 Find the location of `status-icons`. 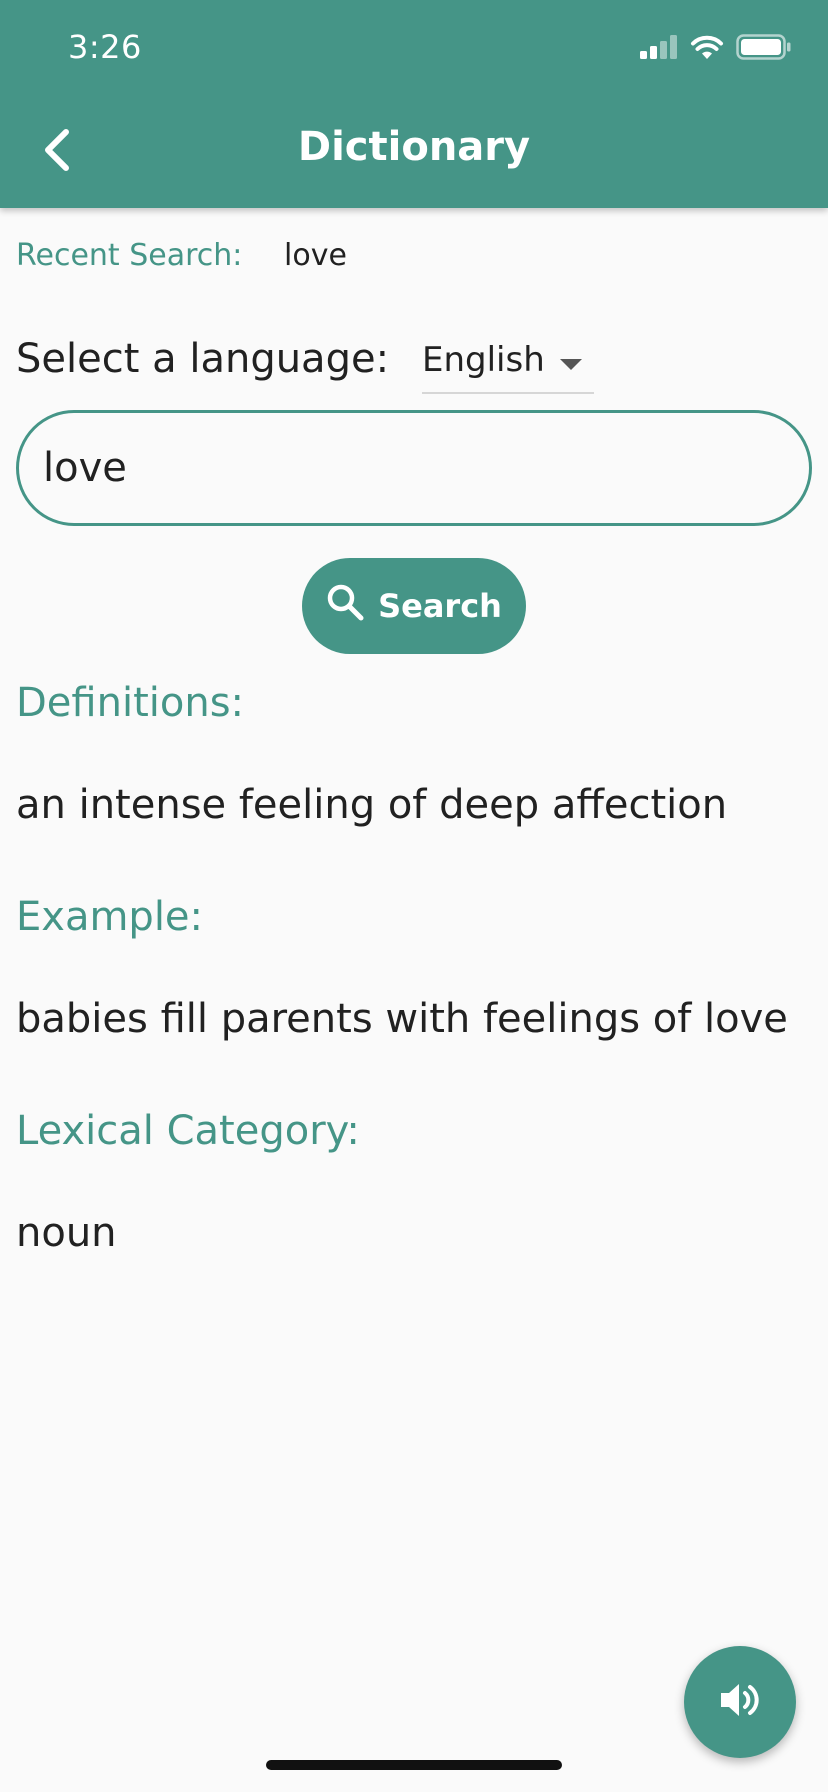

status-icons is located at coordinates (716, 49).